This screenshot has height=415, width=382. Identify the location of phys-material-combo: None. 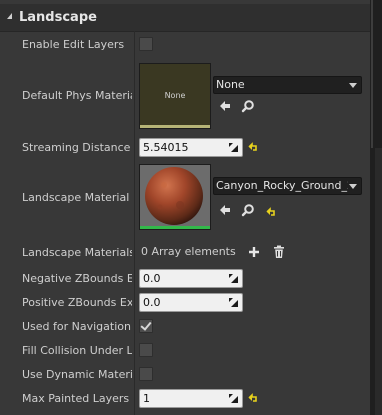
(287, 85).